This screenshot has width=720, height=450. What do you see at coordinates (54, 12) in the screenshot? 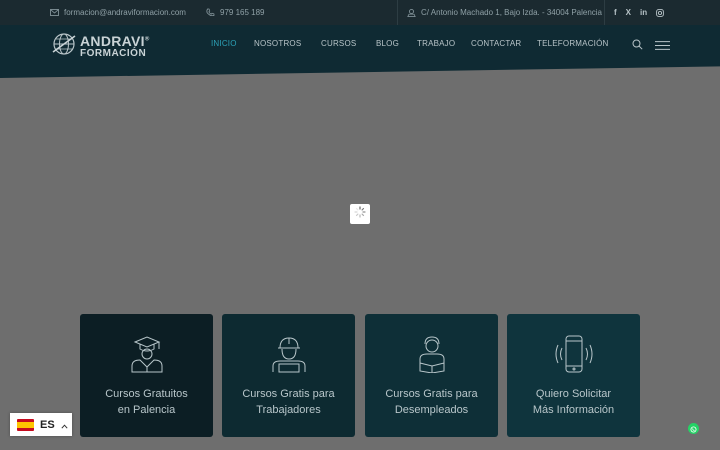
I see `mail-icon` at bounding box center [54, 12].